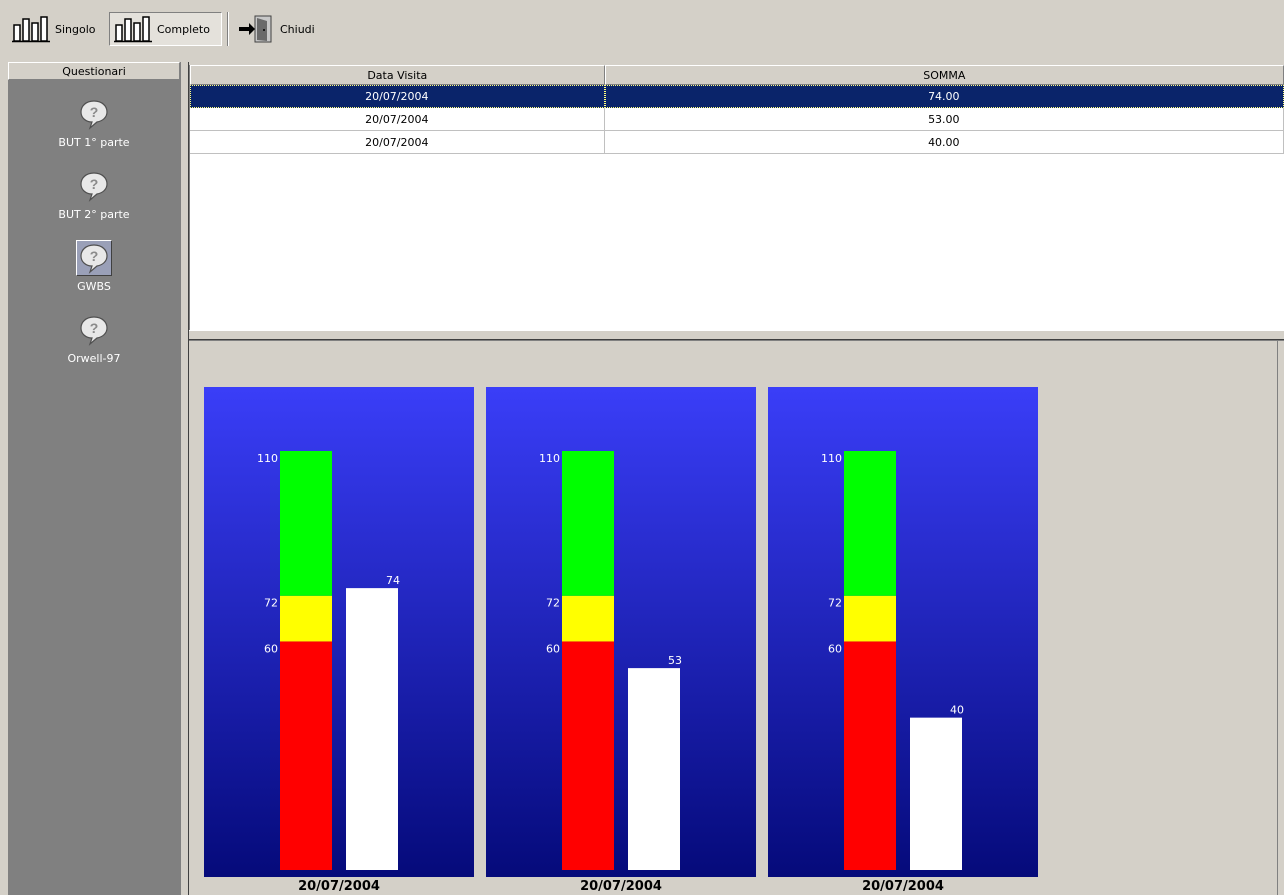  What do you see at coordinates (944, 96) in the screenshot?
I see `cell-somma: 74.00` at bounding box center [944, 96].